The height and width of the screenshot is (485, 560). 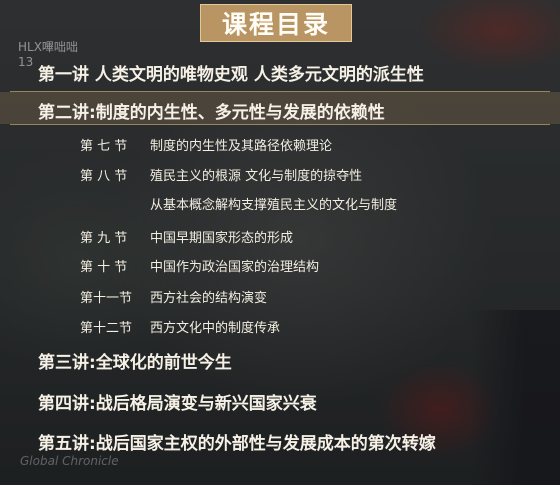 What do you see at coordinates (104, 238) in the screenshot?
I see `section-number: 第 九 节` at bounding box center [104, 238].